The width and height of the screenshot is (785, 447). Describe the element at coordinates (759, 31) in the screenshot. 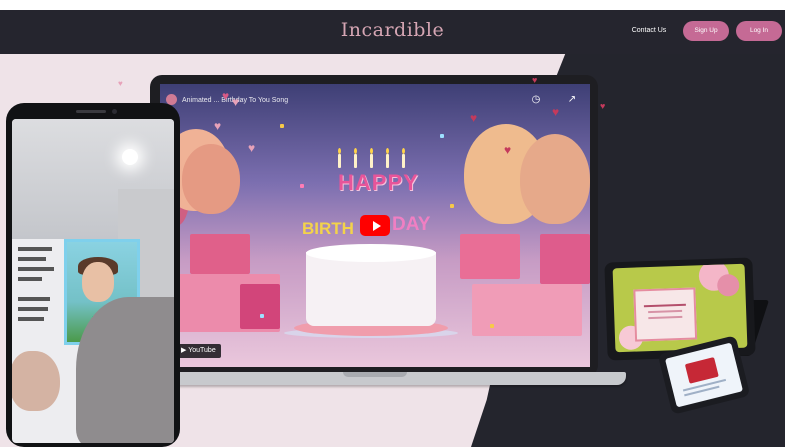

I see `log-in-button: Log In` at that location.